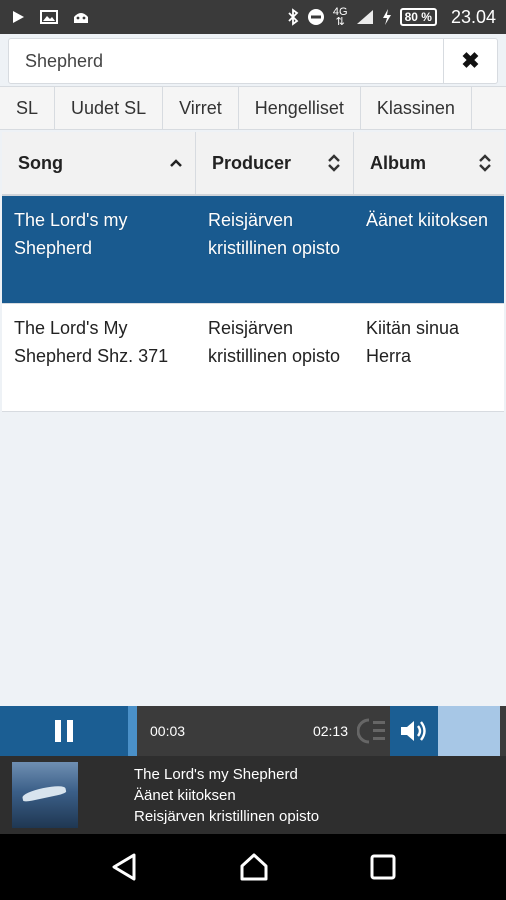  What do you see at coordinates (293, 17) in the screenshot?
I see `bluetooth-icon` at bounding box center [293, 17].